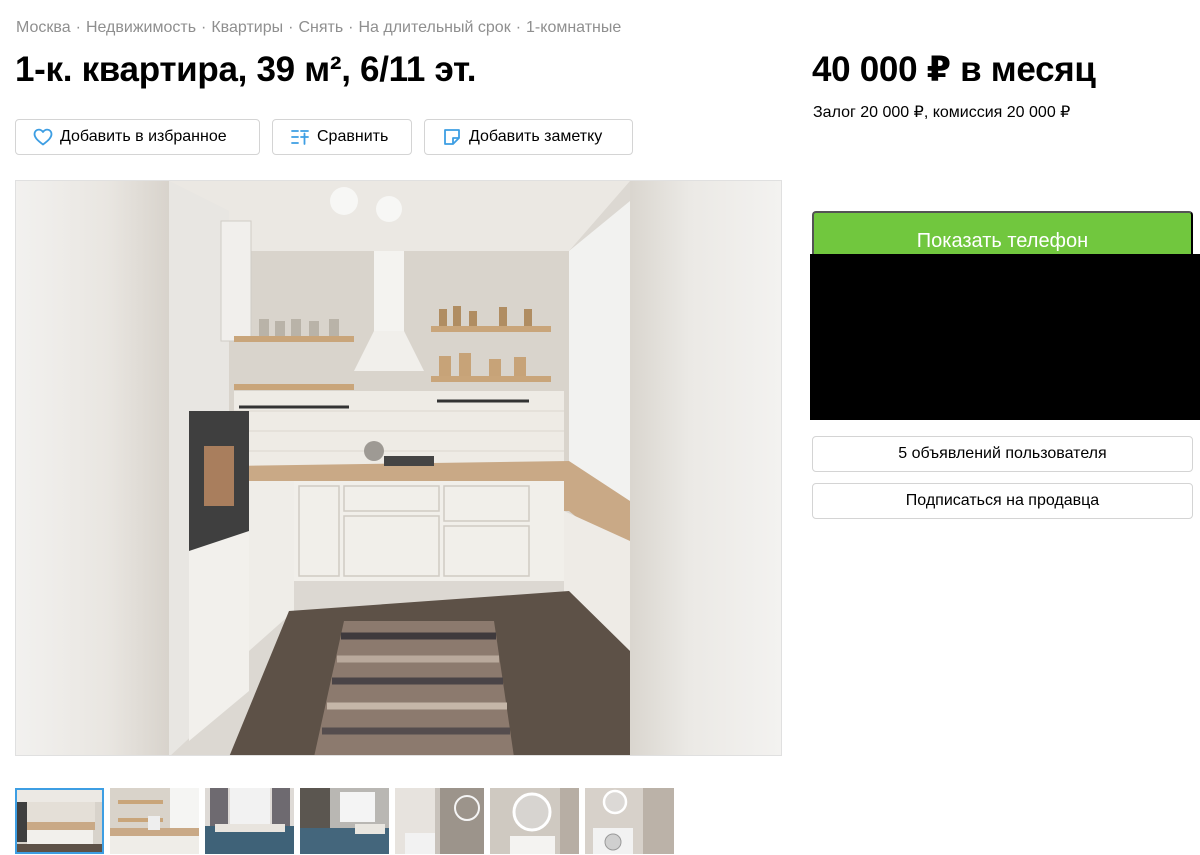 Image resolution: width=1200 pixels, height=855 pixels. What do you see at coordinates (43, 137) in the screenshot?
I see `heart-icon` at bounding box center [43, 137].